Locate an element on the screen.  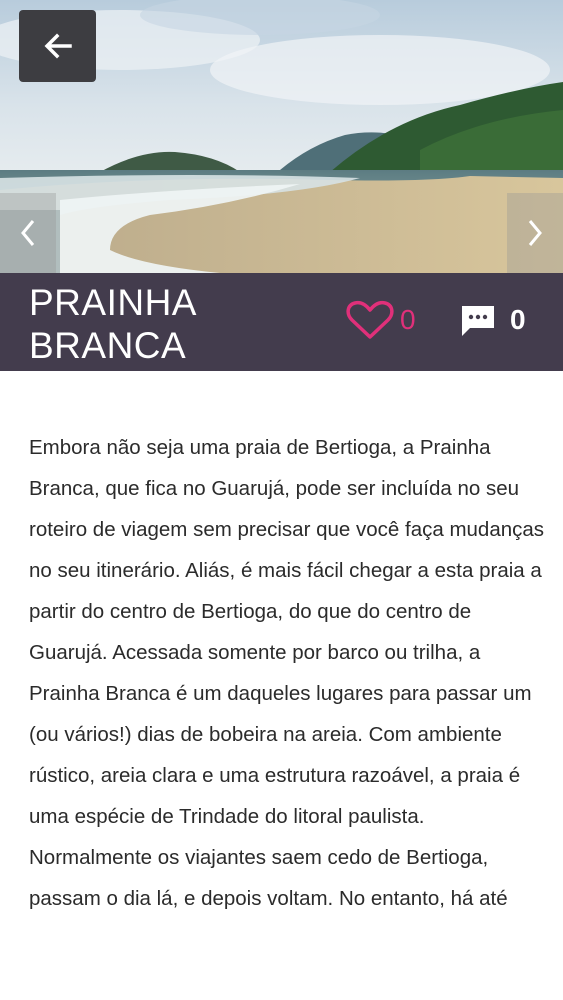
chevron-right-icon is located at coordinates (535, 233).